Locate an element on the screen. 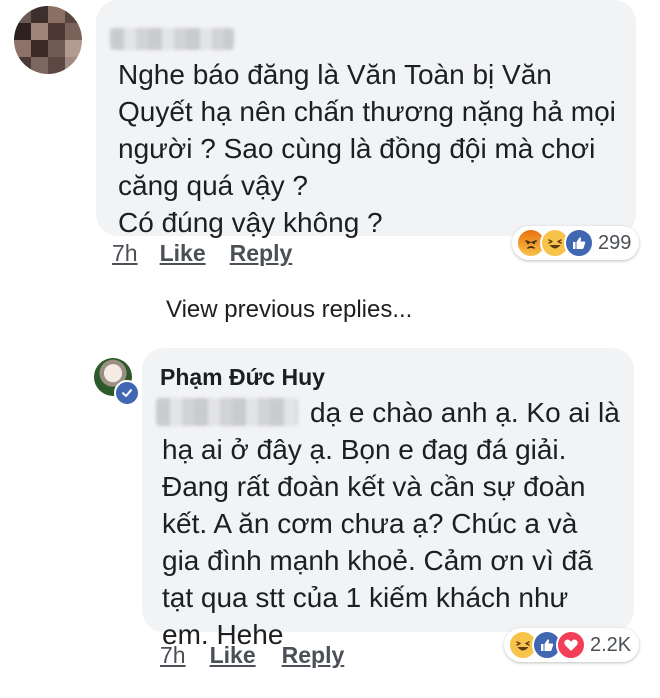  comment-like-link: Like is located at coordinates (183, 253).